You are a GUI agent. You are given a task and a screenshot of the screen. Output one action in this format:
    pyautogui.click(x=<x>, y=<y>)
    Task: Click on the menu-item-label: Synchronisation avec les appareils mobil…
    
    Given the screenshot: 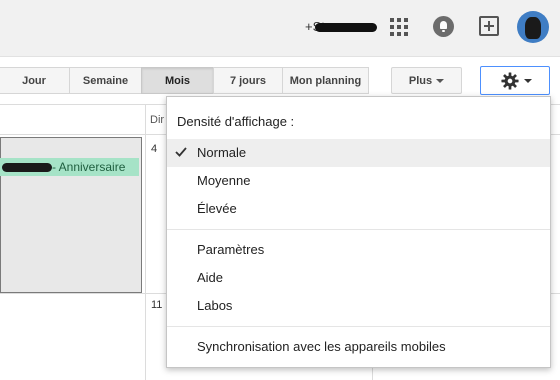 What is the action you would take?
    pyautogui.click(x=321, y=346)
    